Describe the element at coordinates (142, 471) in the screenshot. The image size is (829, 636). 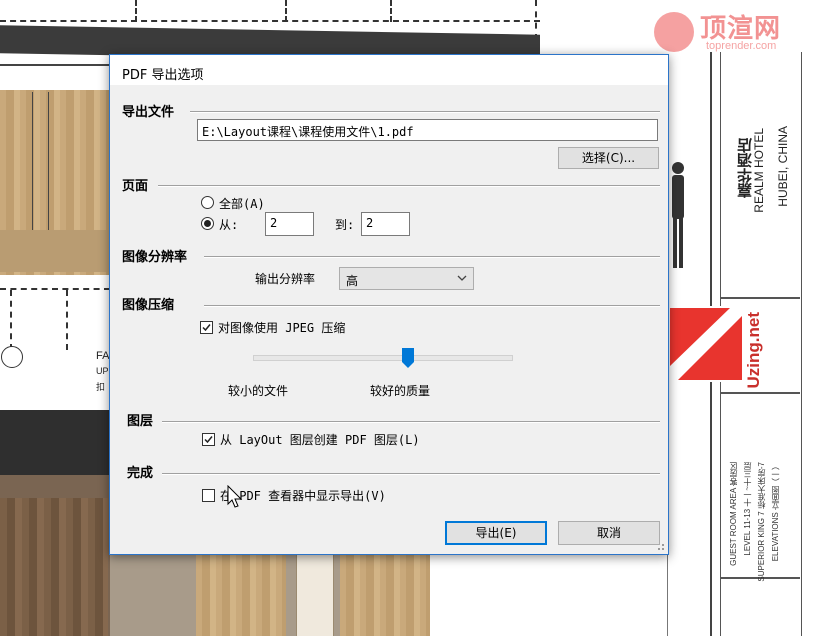
I see `section-finish: 完成` at that location.